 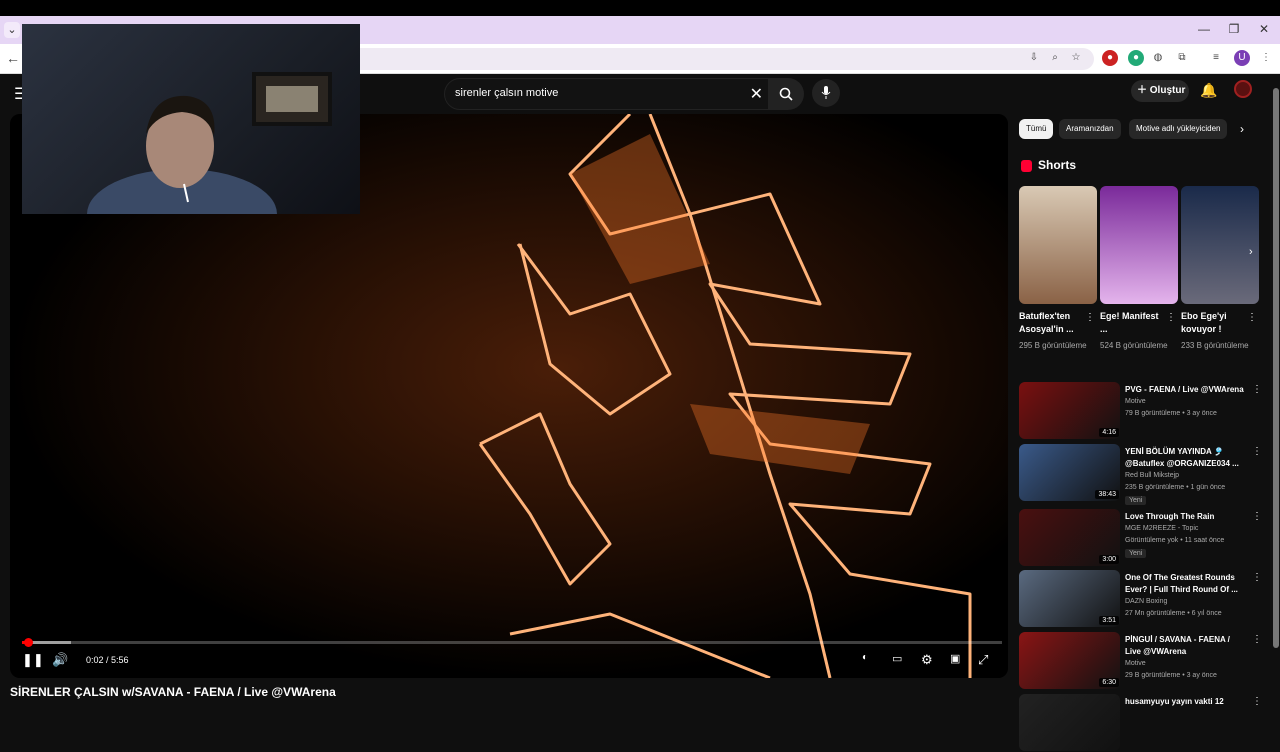 I want to click on create-button: ＋ Oluştur, so click(x=1160, y=91).